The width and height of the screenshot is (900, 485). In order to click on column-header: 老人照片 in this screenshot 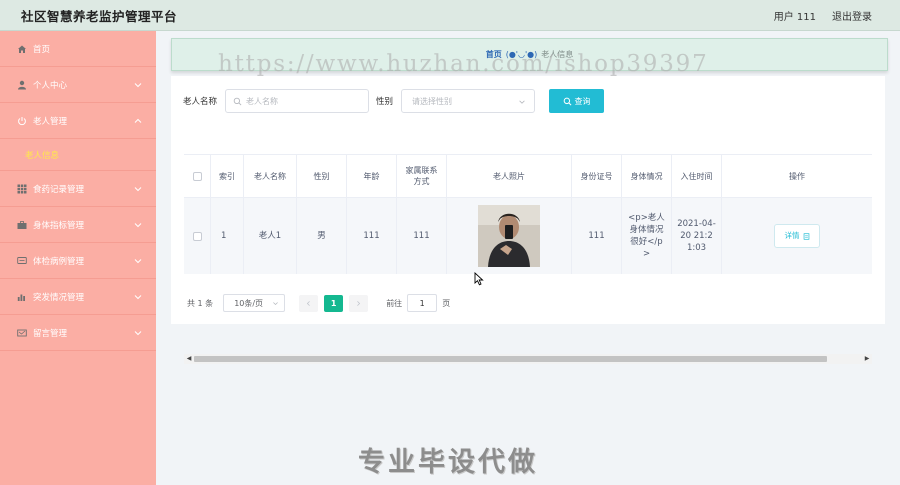, I will do `click(509, 176)`.